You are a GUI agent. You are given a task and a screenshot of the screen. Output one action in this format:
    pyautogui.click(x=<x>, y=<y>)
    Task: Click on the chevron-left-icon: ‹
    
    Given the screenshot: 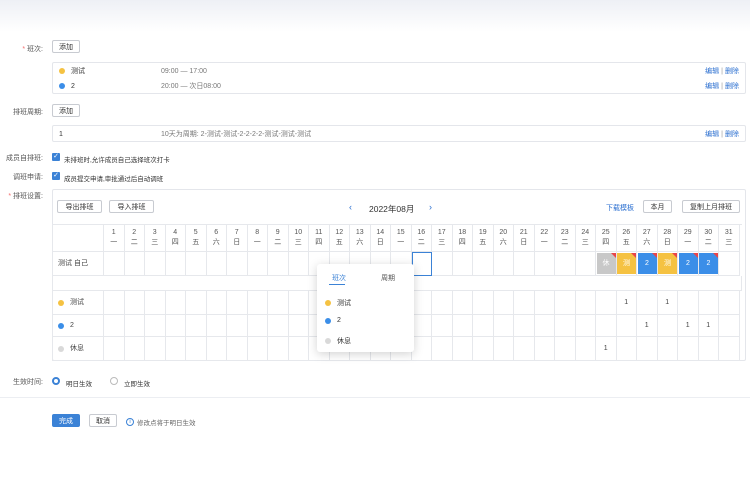 What is the action you would take?
    pyautogui.click(x=350, y=207)
    